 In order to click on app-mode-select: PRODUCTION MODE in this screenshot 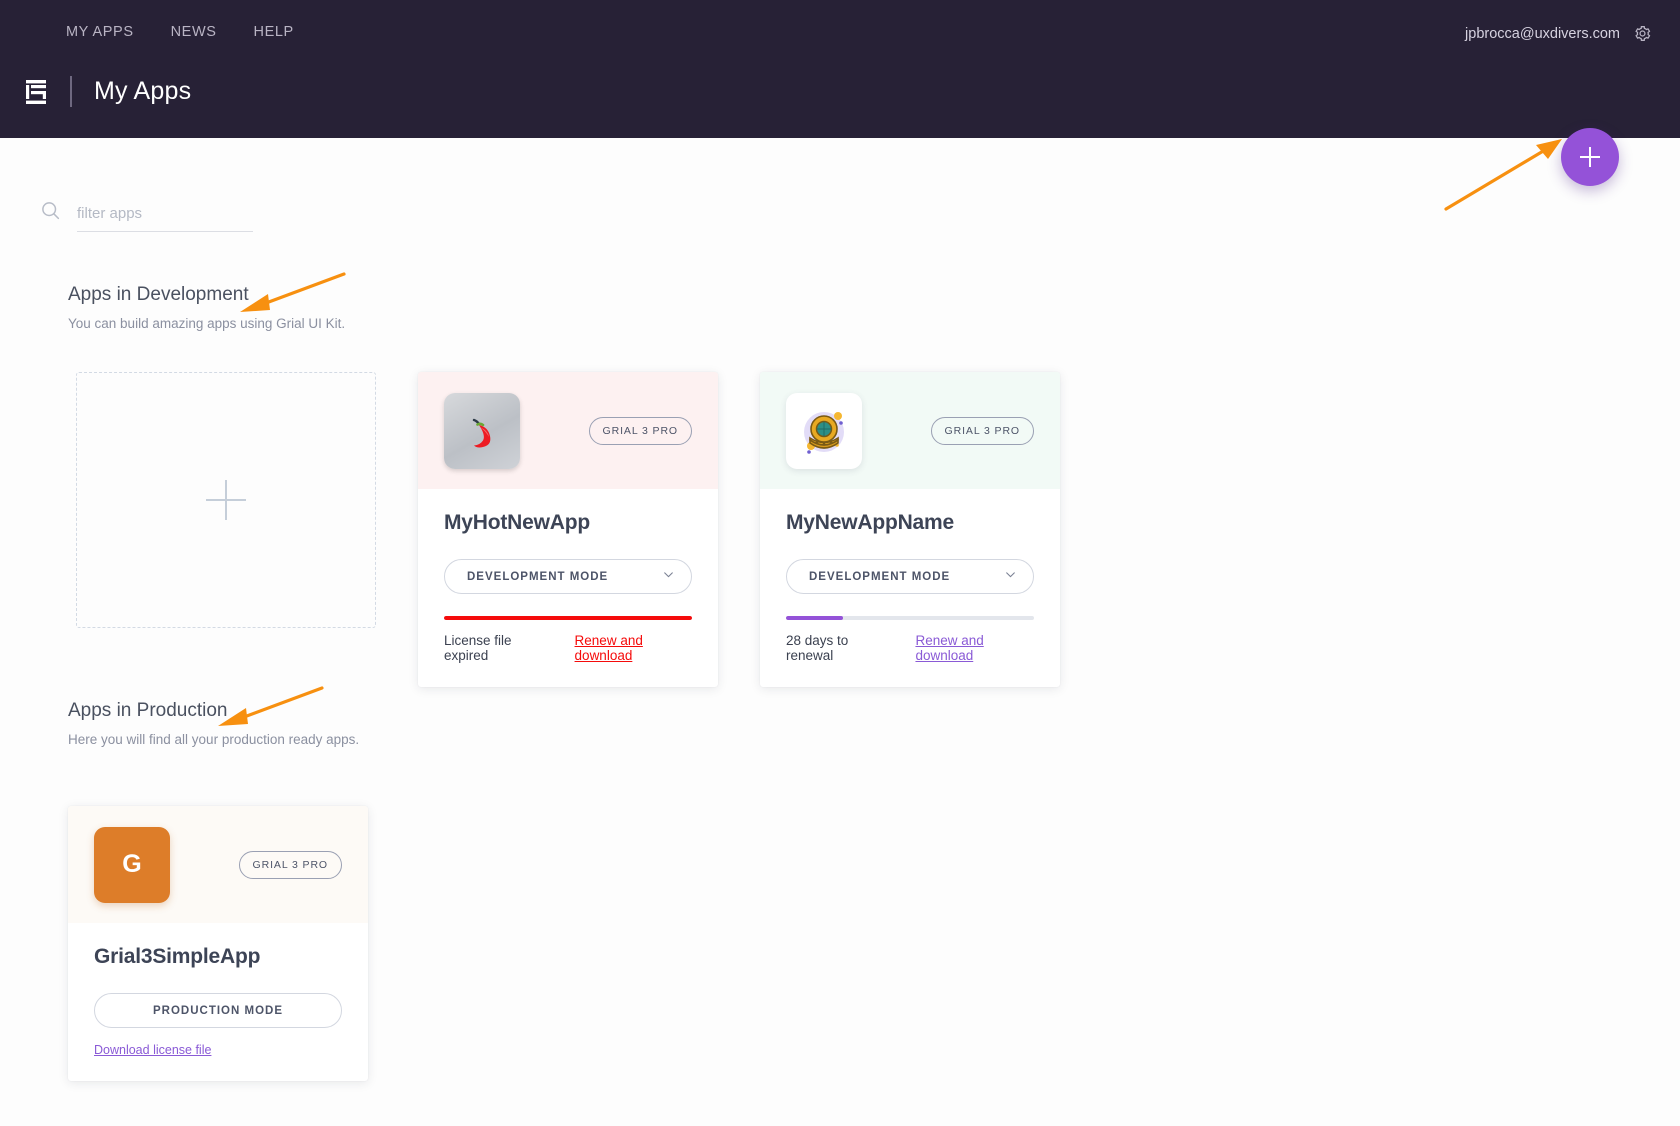, I will do `click(218, 1010)`.